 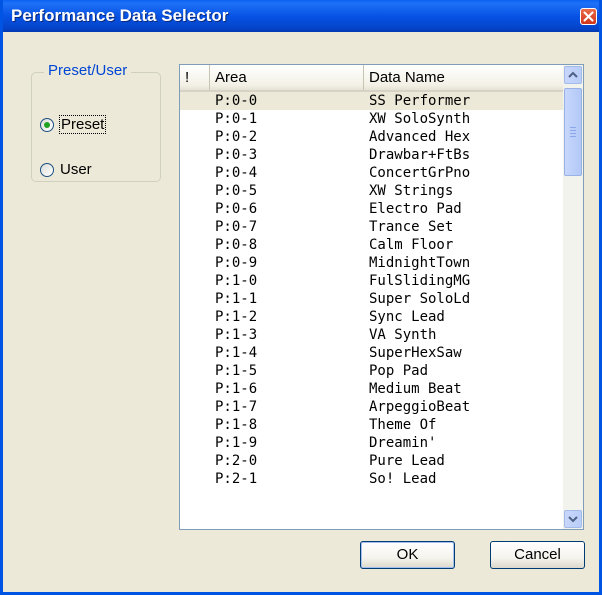 I want to click on list-item-area: P:0-5, so click(x=236, y=191).